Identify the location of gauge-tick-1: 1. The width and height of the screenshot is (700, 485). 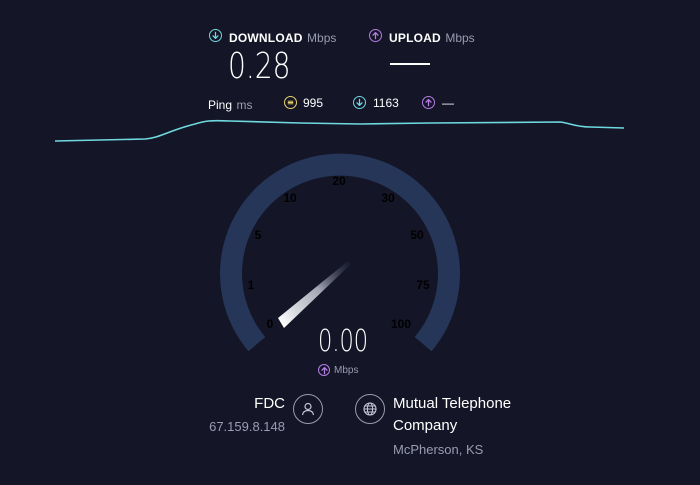
(251, 285).